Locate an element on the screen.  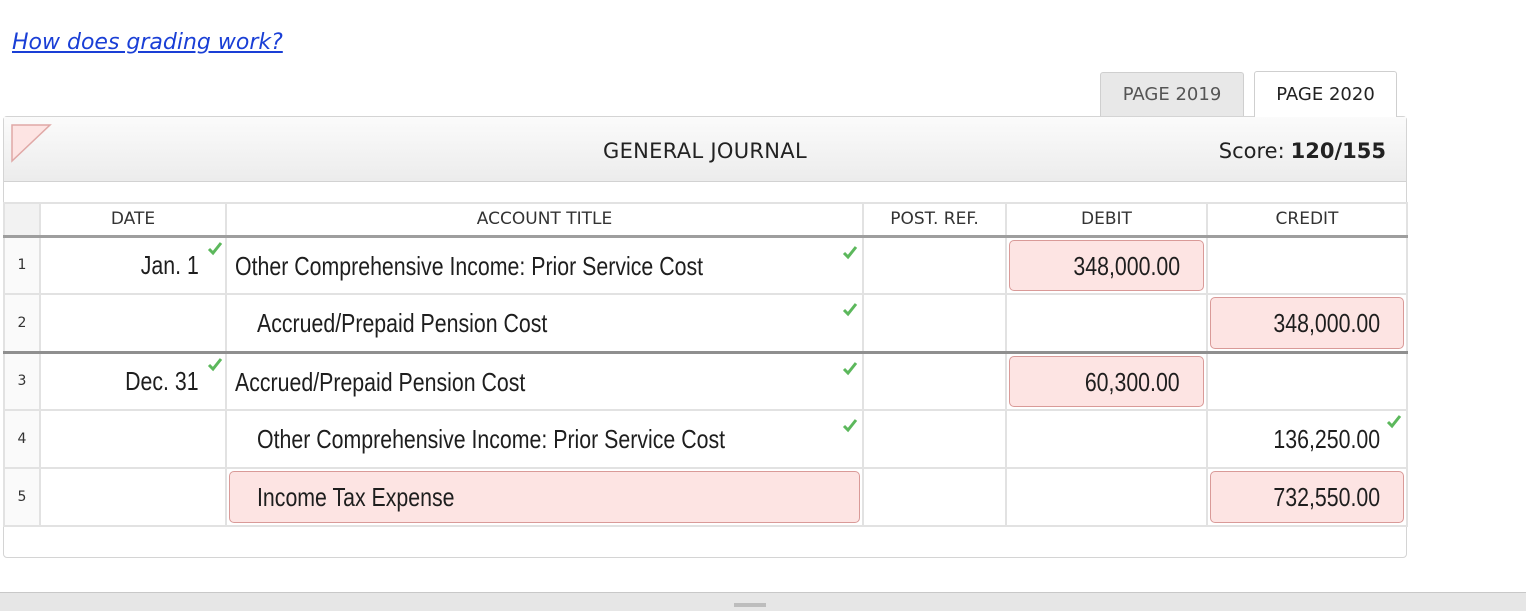
debit-cell: 348,000.00 is located at coordinates (1106, 265).